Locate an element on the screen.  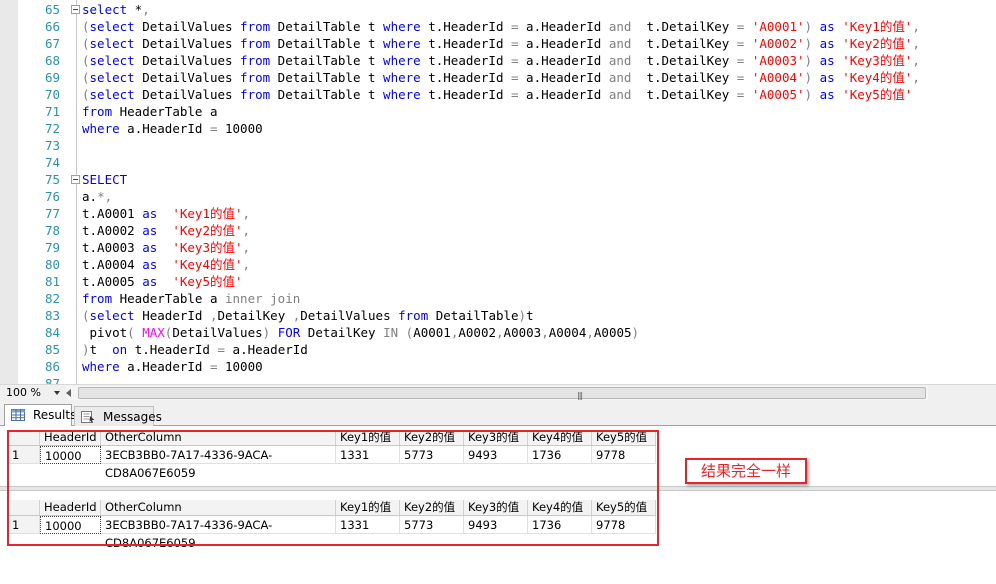
code-line: 72 where a.HeaderId = 10000 is located at coordinates (498, 128).